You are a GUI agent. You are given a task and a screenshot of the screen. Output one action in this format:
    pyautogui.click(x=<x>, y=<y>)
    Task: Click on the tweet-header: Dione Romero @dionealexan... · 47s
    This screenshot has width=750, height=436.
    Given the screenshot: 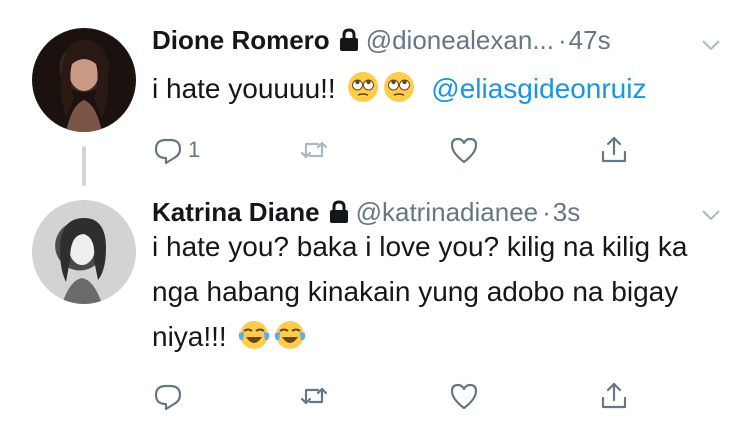 What is the action you would take?
    pyautogui.click(x=441, y=40)
    